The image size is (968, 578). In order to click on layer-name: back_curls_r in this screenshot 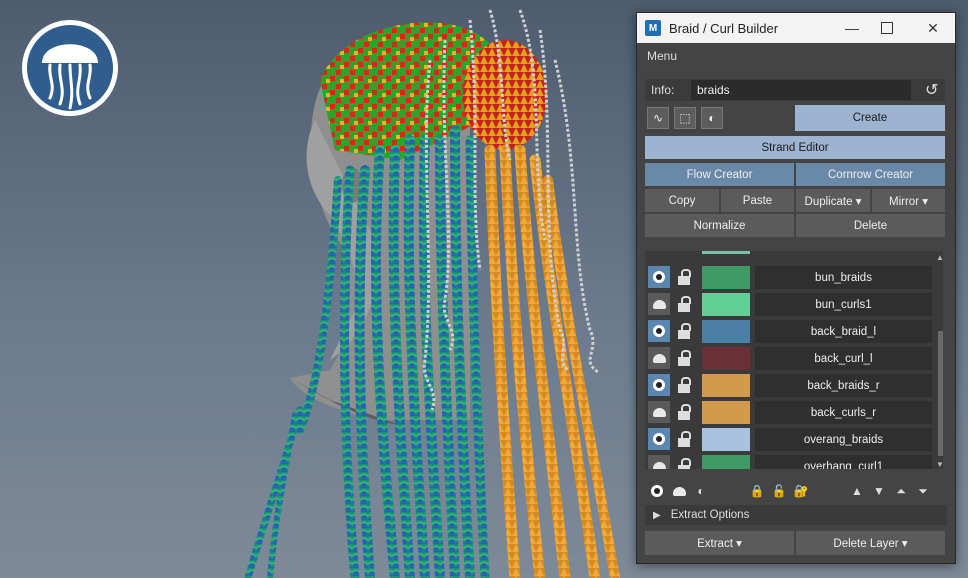, I will do `click(843, 412)`.